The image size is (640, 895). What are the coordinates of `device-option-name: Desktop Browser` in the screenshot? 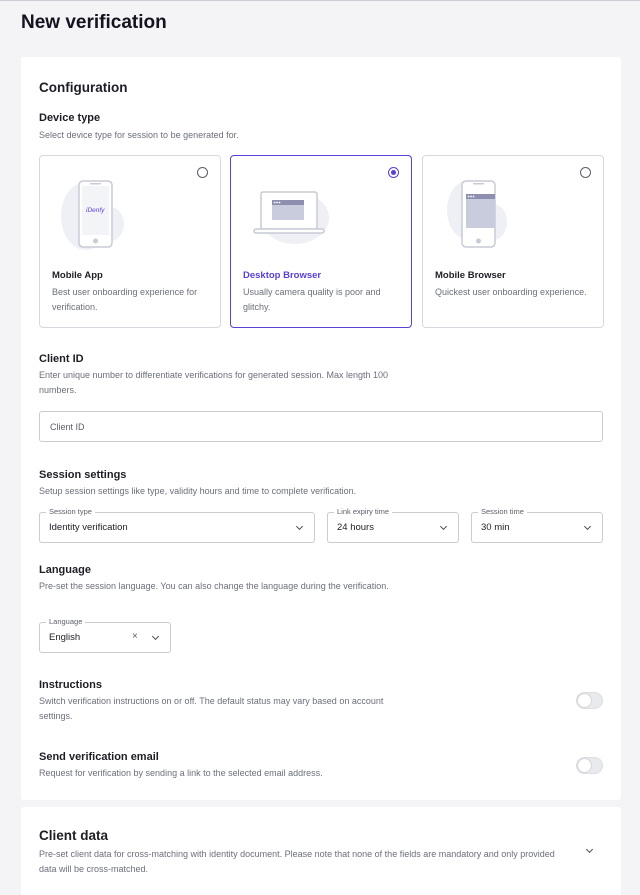 It's located at (282, 275).